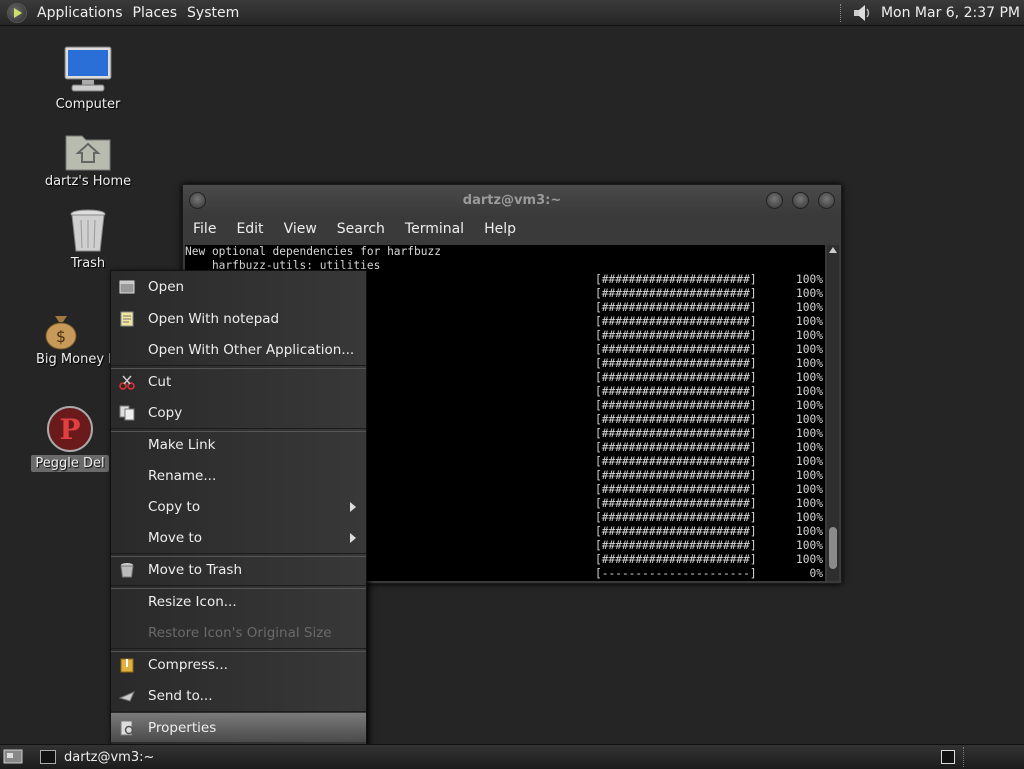 The height and width of the screenshot is (769, 1024). What do you see at coordinates (434, 229) in the screenshot?
I see `menu-terminal: Terminal` at bounding box center [434, 229].